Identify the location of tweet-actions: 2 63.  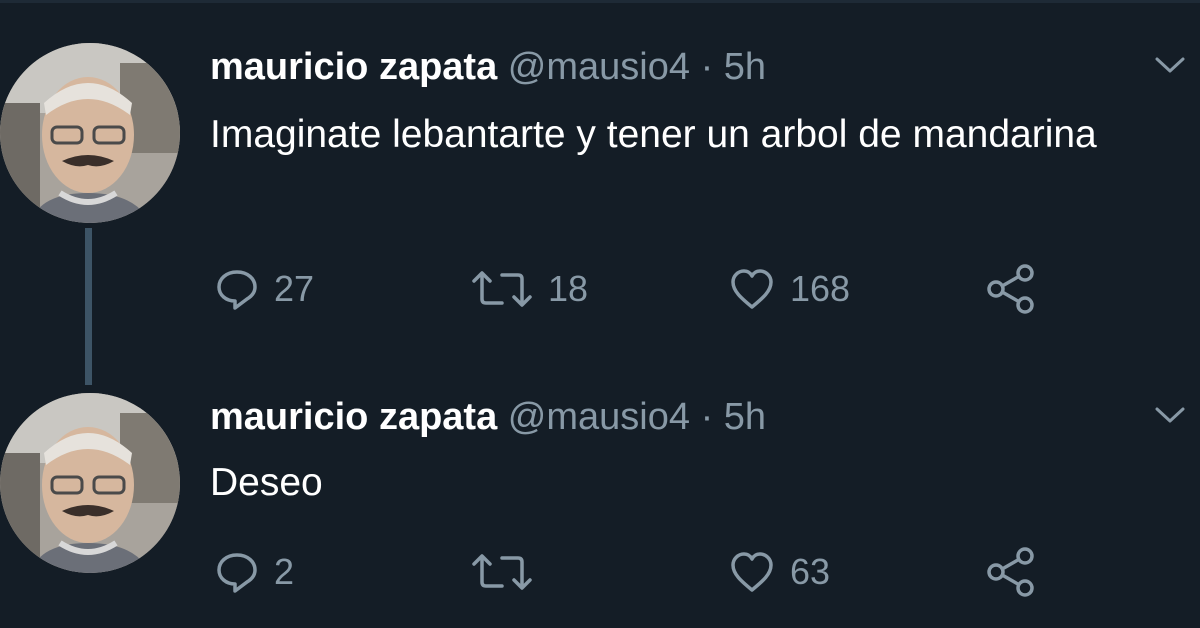
(600, 572).